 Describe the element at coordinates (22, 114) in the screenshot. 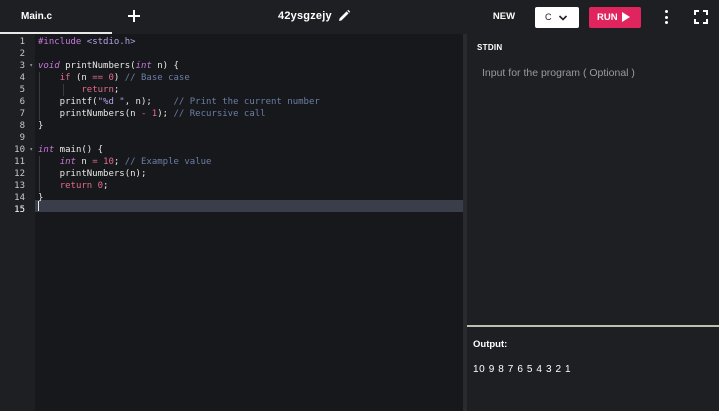

I see `line-number: 7` at that location.